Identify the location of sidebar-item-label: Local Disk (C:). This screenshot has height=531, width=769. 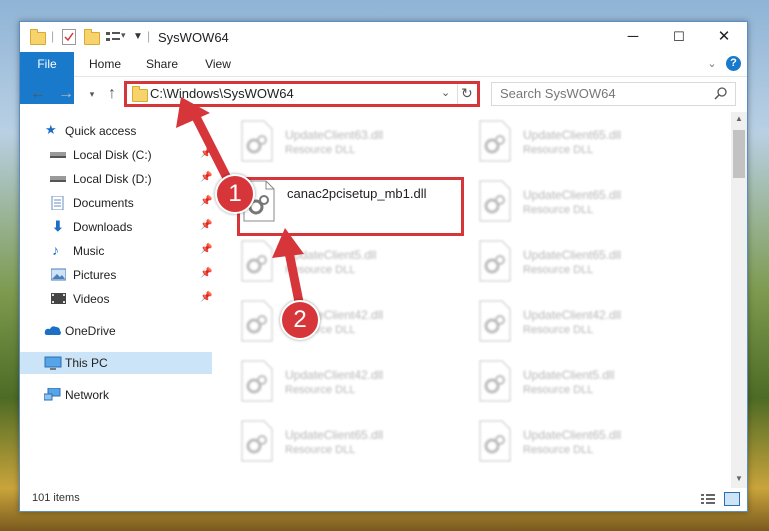
(112, 155).